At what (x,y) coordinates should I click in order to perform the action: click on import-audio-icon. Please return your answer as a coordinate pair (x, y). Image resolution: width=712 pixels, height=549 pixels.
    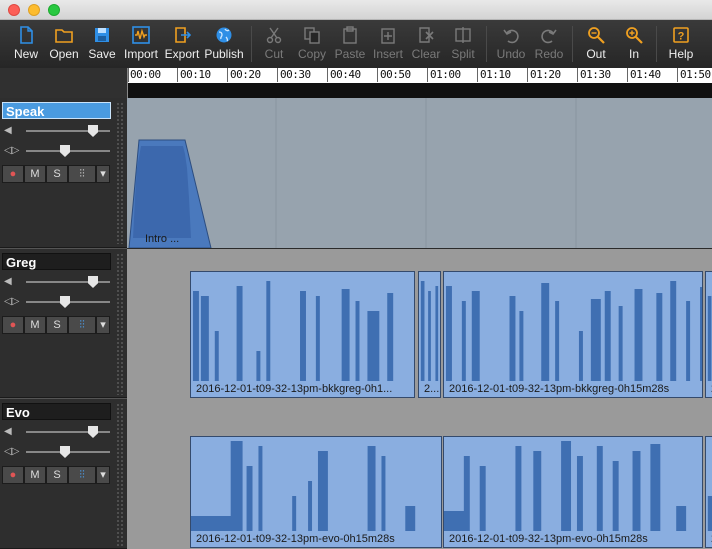
    Looking at the image, I should click on (141, 35).